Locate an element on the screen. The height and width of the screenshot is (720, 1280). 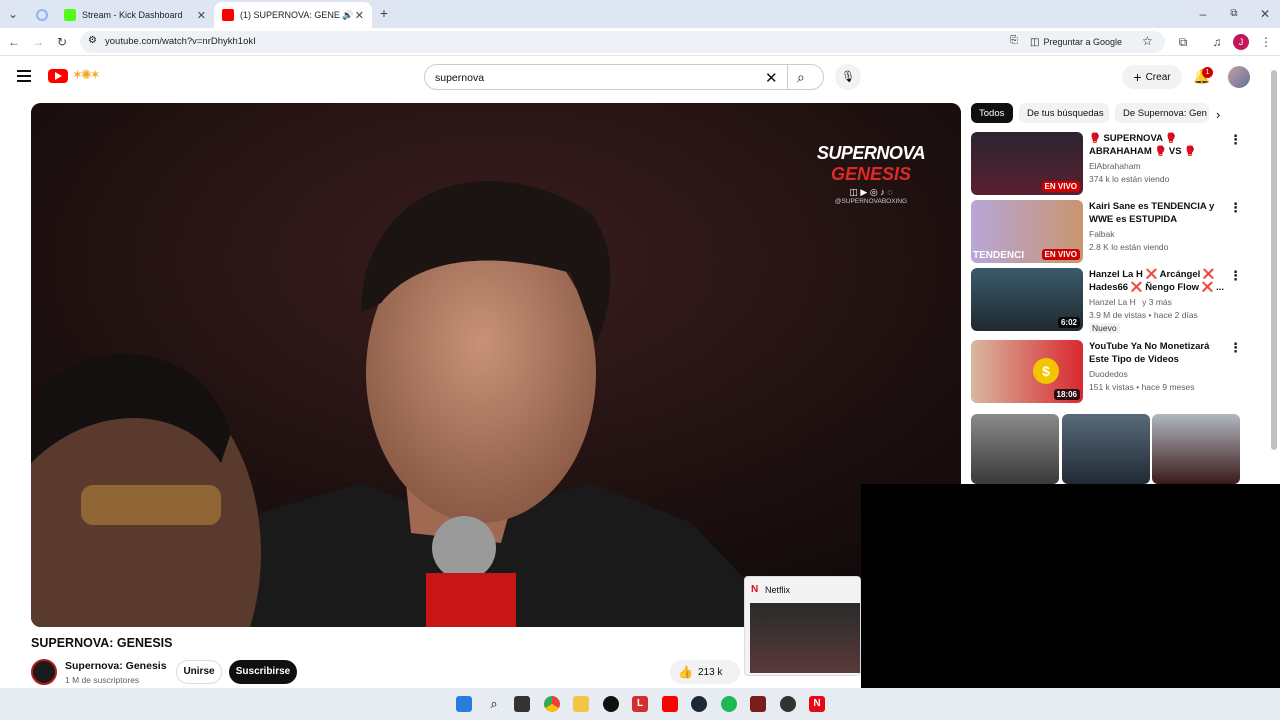
ask-google-button: ◫ Preguntar a Google is located at coordinates (1076, 42).